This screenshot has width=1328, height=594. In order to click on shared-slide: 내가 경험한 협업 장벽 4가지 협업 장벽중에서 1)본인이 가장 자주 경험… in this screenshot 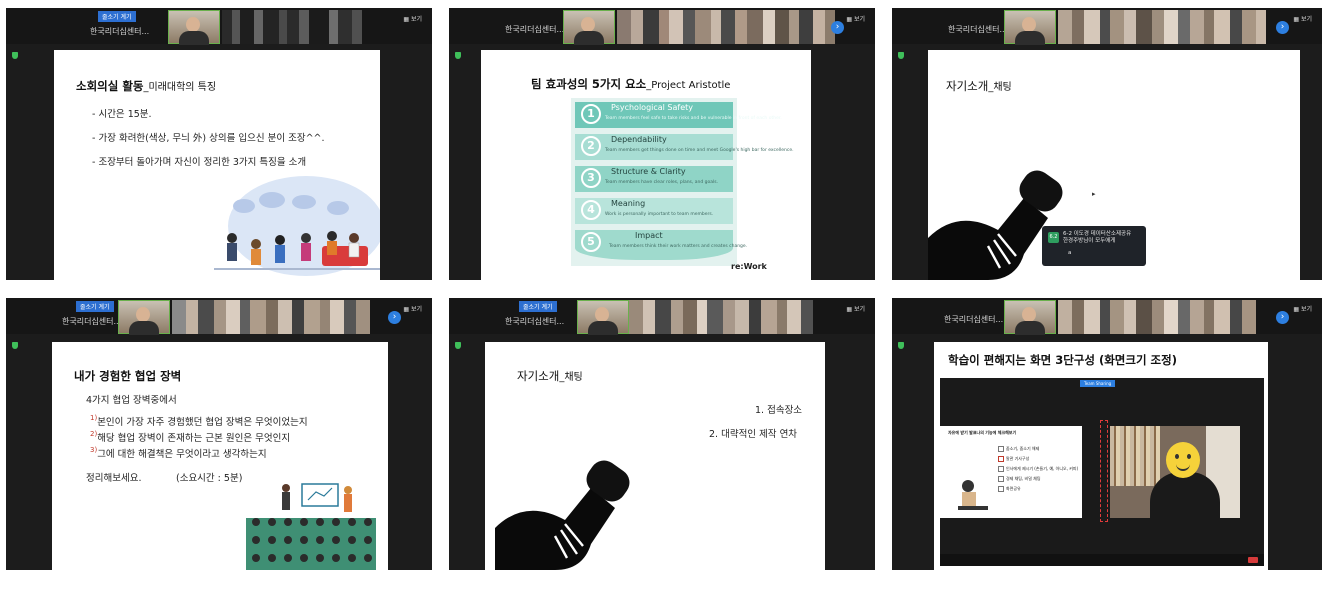, I will do `click(220, 456)`.